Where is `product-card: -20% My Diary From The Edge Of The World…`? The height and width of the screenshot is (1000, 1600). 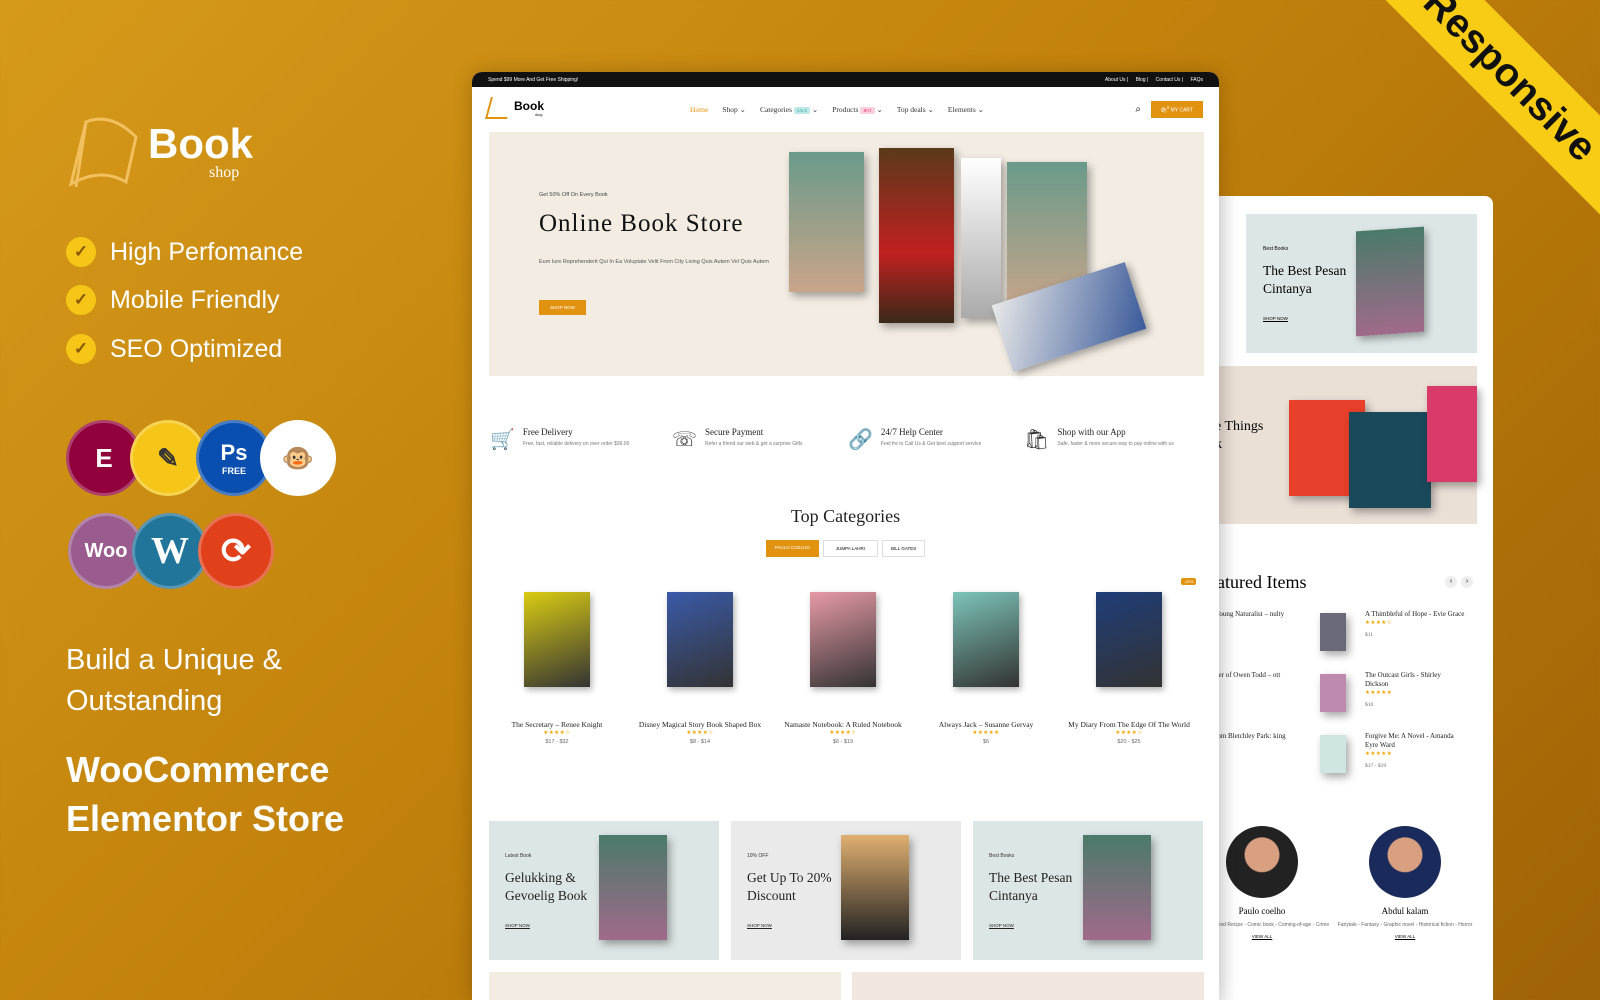
product-card: -20% My Diary From The Edge Of The World… is located at coordinates (1129, 661).